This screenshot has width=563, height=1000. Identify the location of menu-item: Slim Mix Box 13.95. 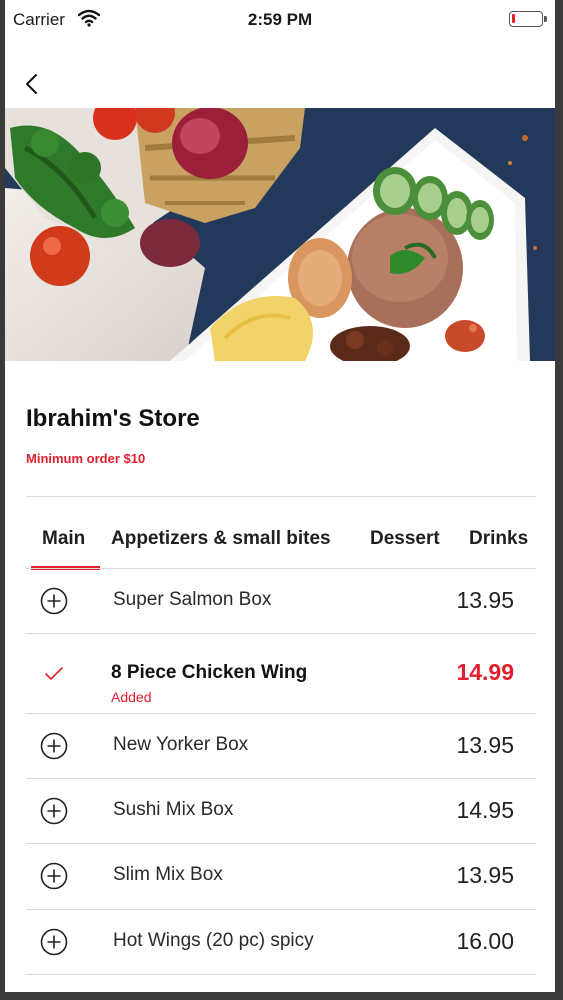
(281, 877).